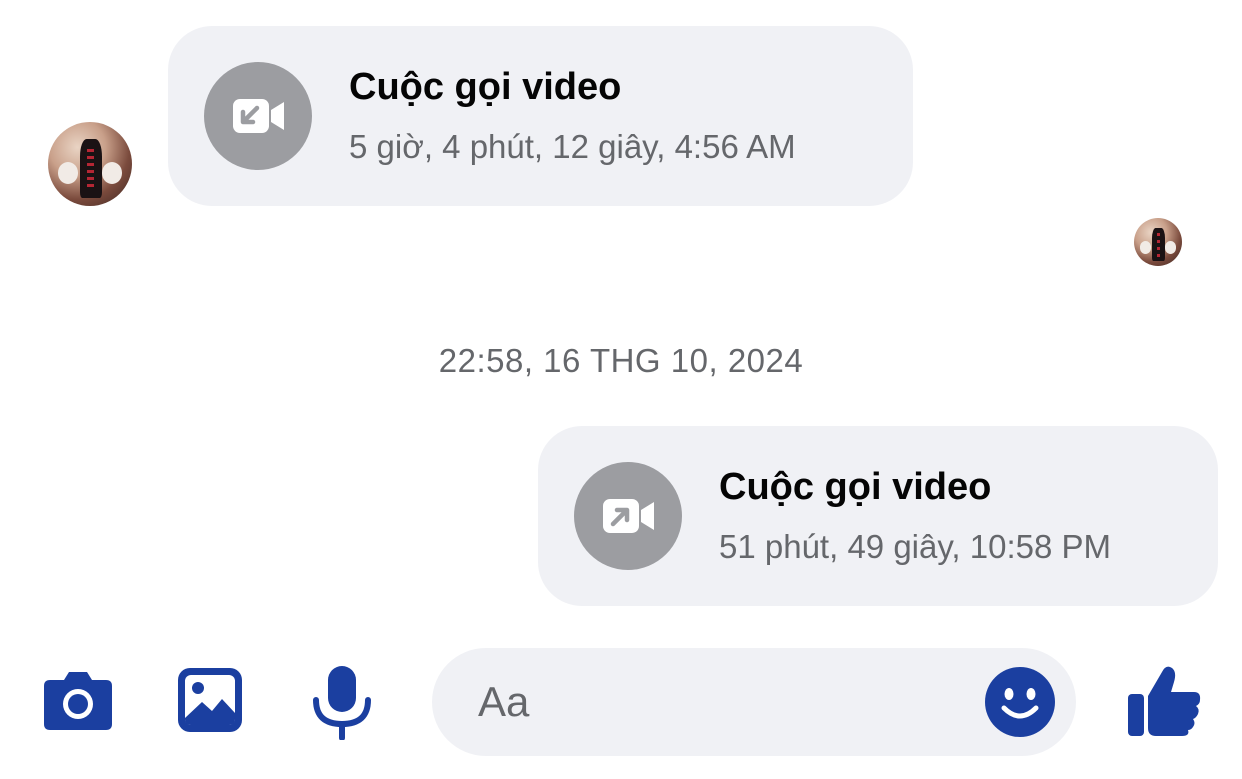  I want to click on message-input-container, so click(754, 702).